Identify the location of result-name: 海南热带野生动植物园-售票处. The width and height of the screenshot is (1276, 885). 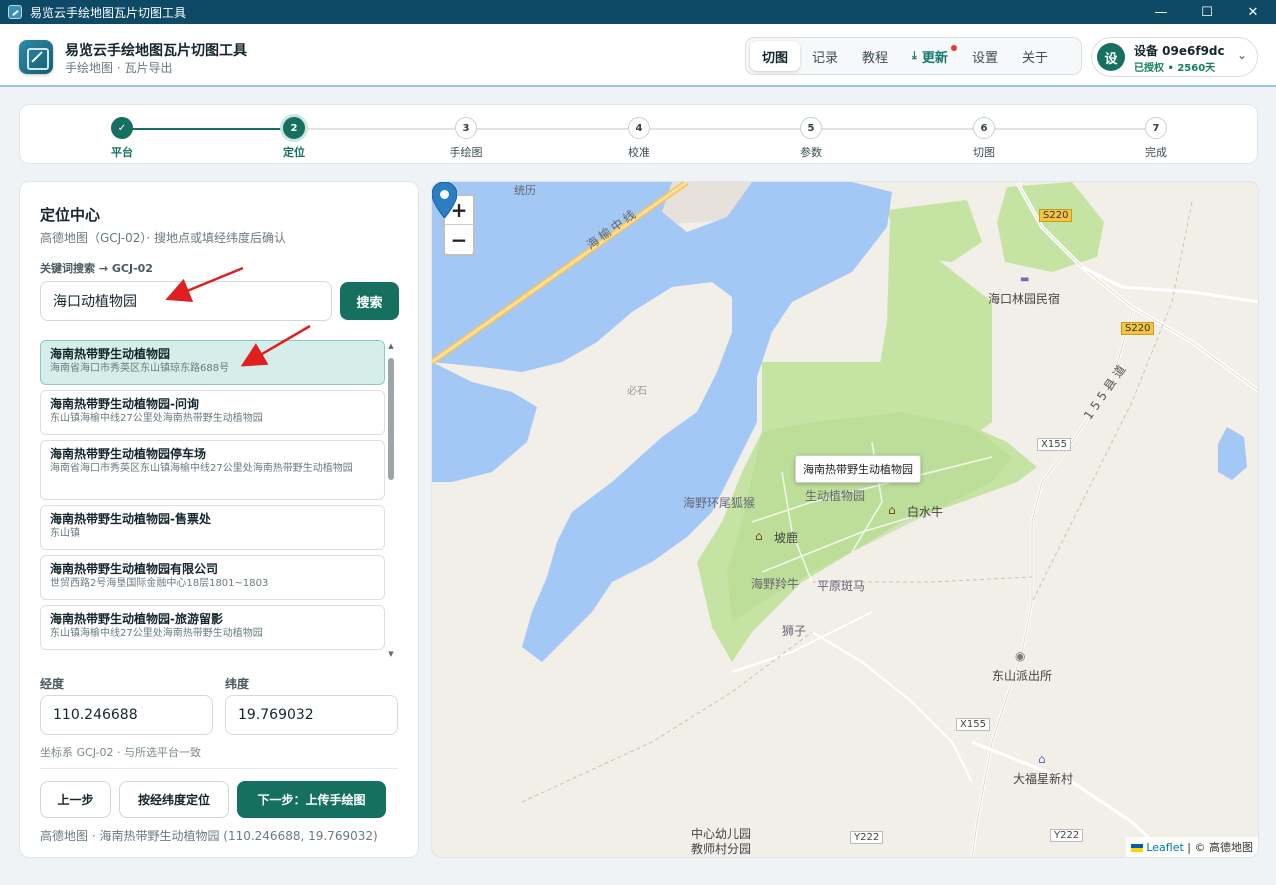
(130, 519).